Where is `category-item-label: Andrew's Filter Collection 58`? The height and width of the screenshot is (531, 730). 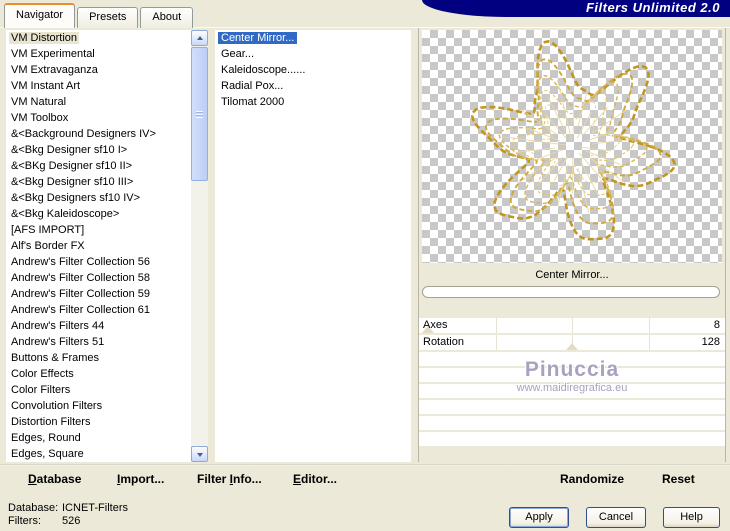
category-item-label: Andrew's Filter Collection 58 is located at coordinates (81, 278).